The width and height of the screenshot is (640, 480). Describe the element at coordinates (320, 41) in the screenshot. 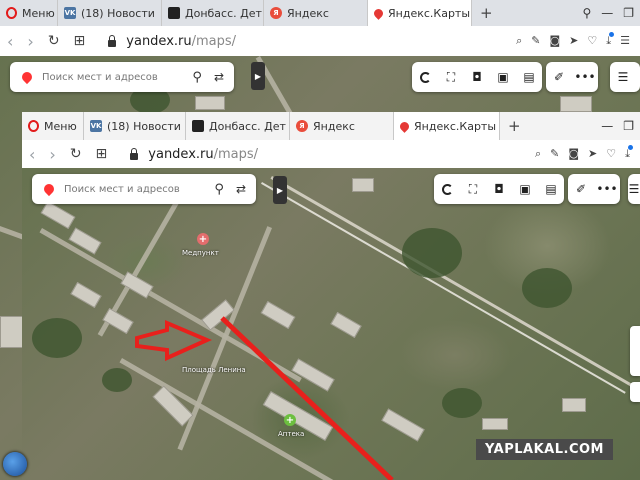

I see `outer-address-bar: ‹ › ↻ ⊞ yandex.ru/maps/ ⌕ ✎ ◙ ➤ ♡ ⤓ ☰` at that location.